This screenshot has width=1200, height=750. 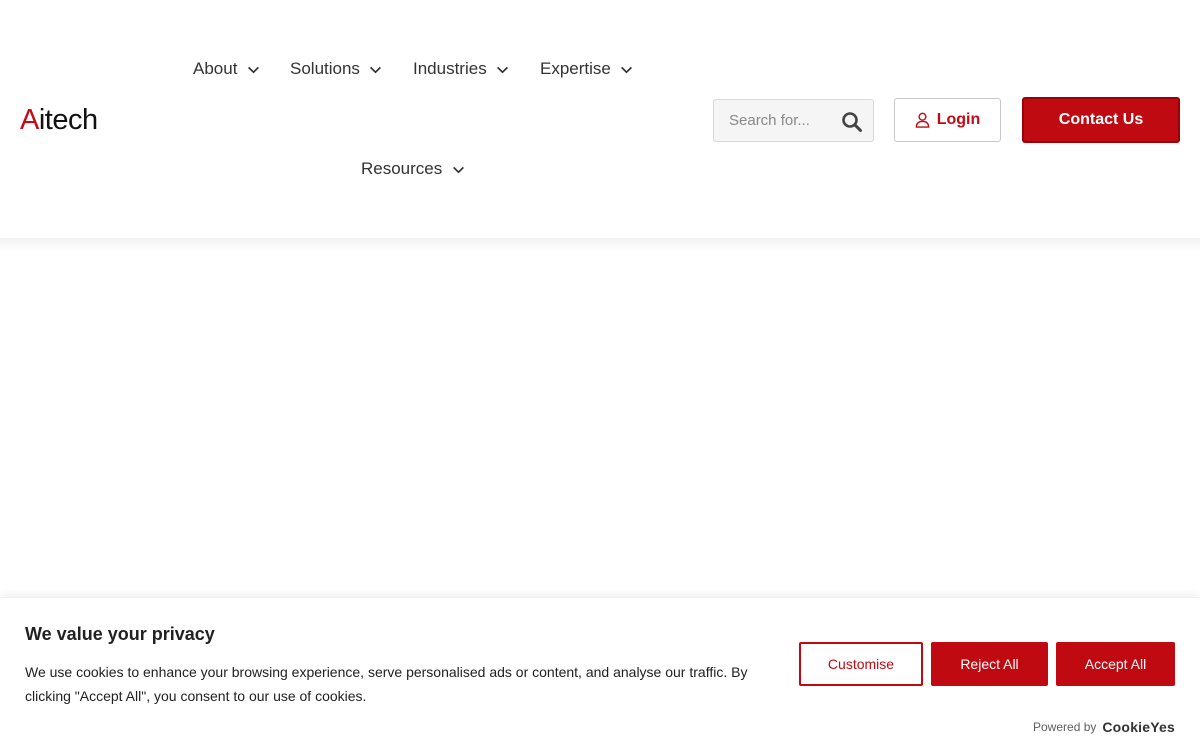 What do you see at coordinates (215, 68) in the screenshot?
I see `nav-label: About` at bounding box center [215, 68].